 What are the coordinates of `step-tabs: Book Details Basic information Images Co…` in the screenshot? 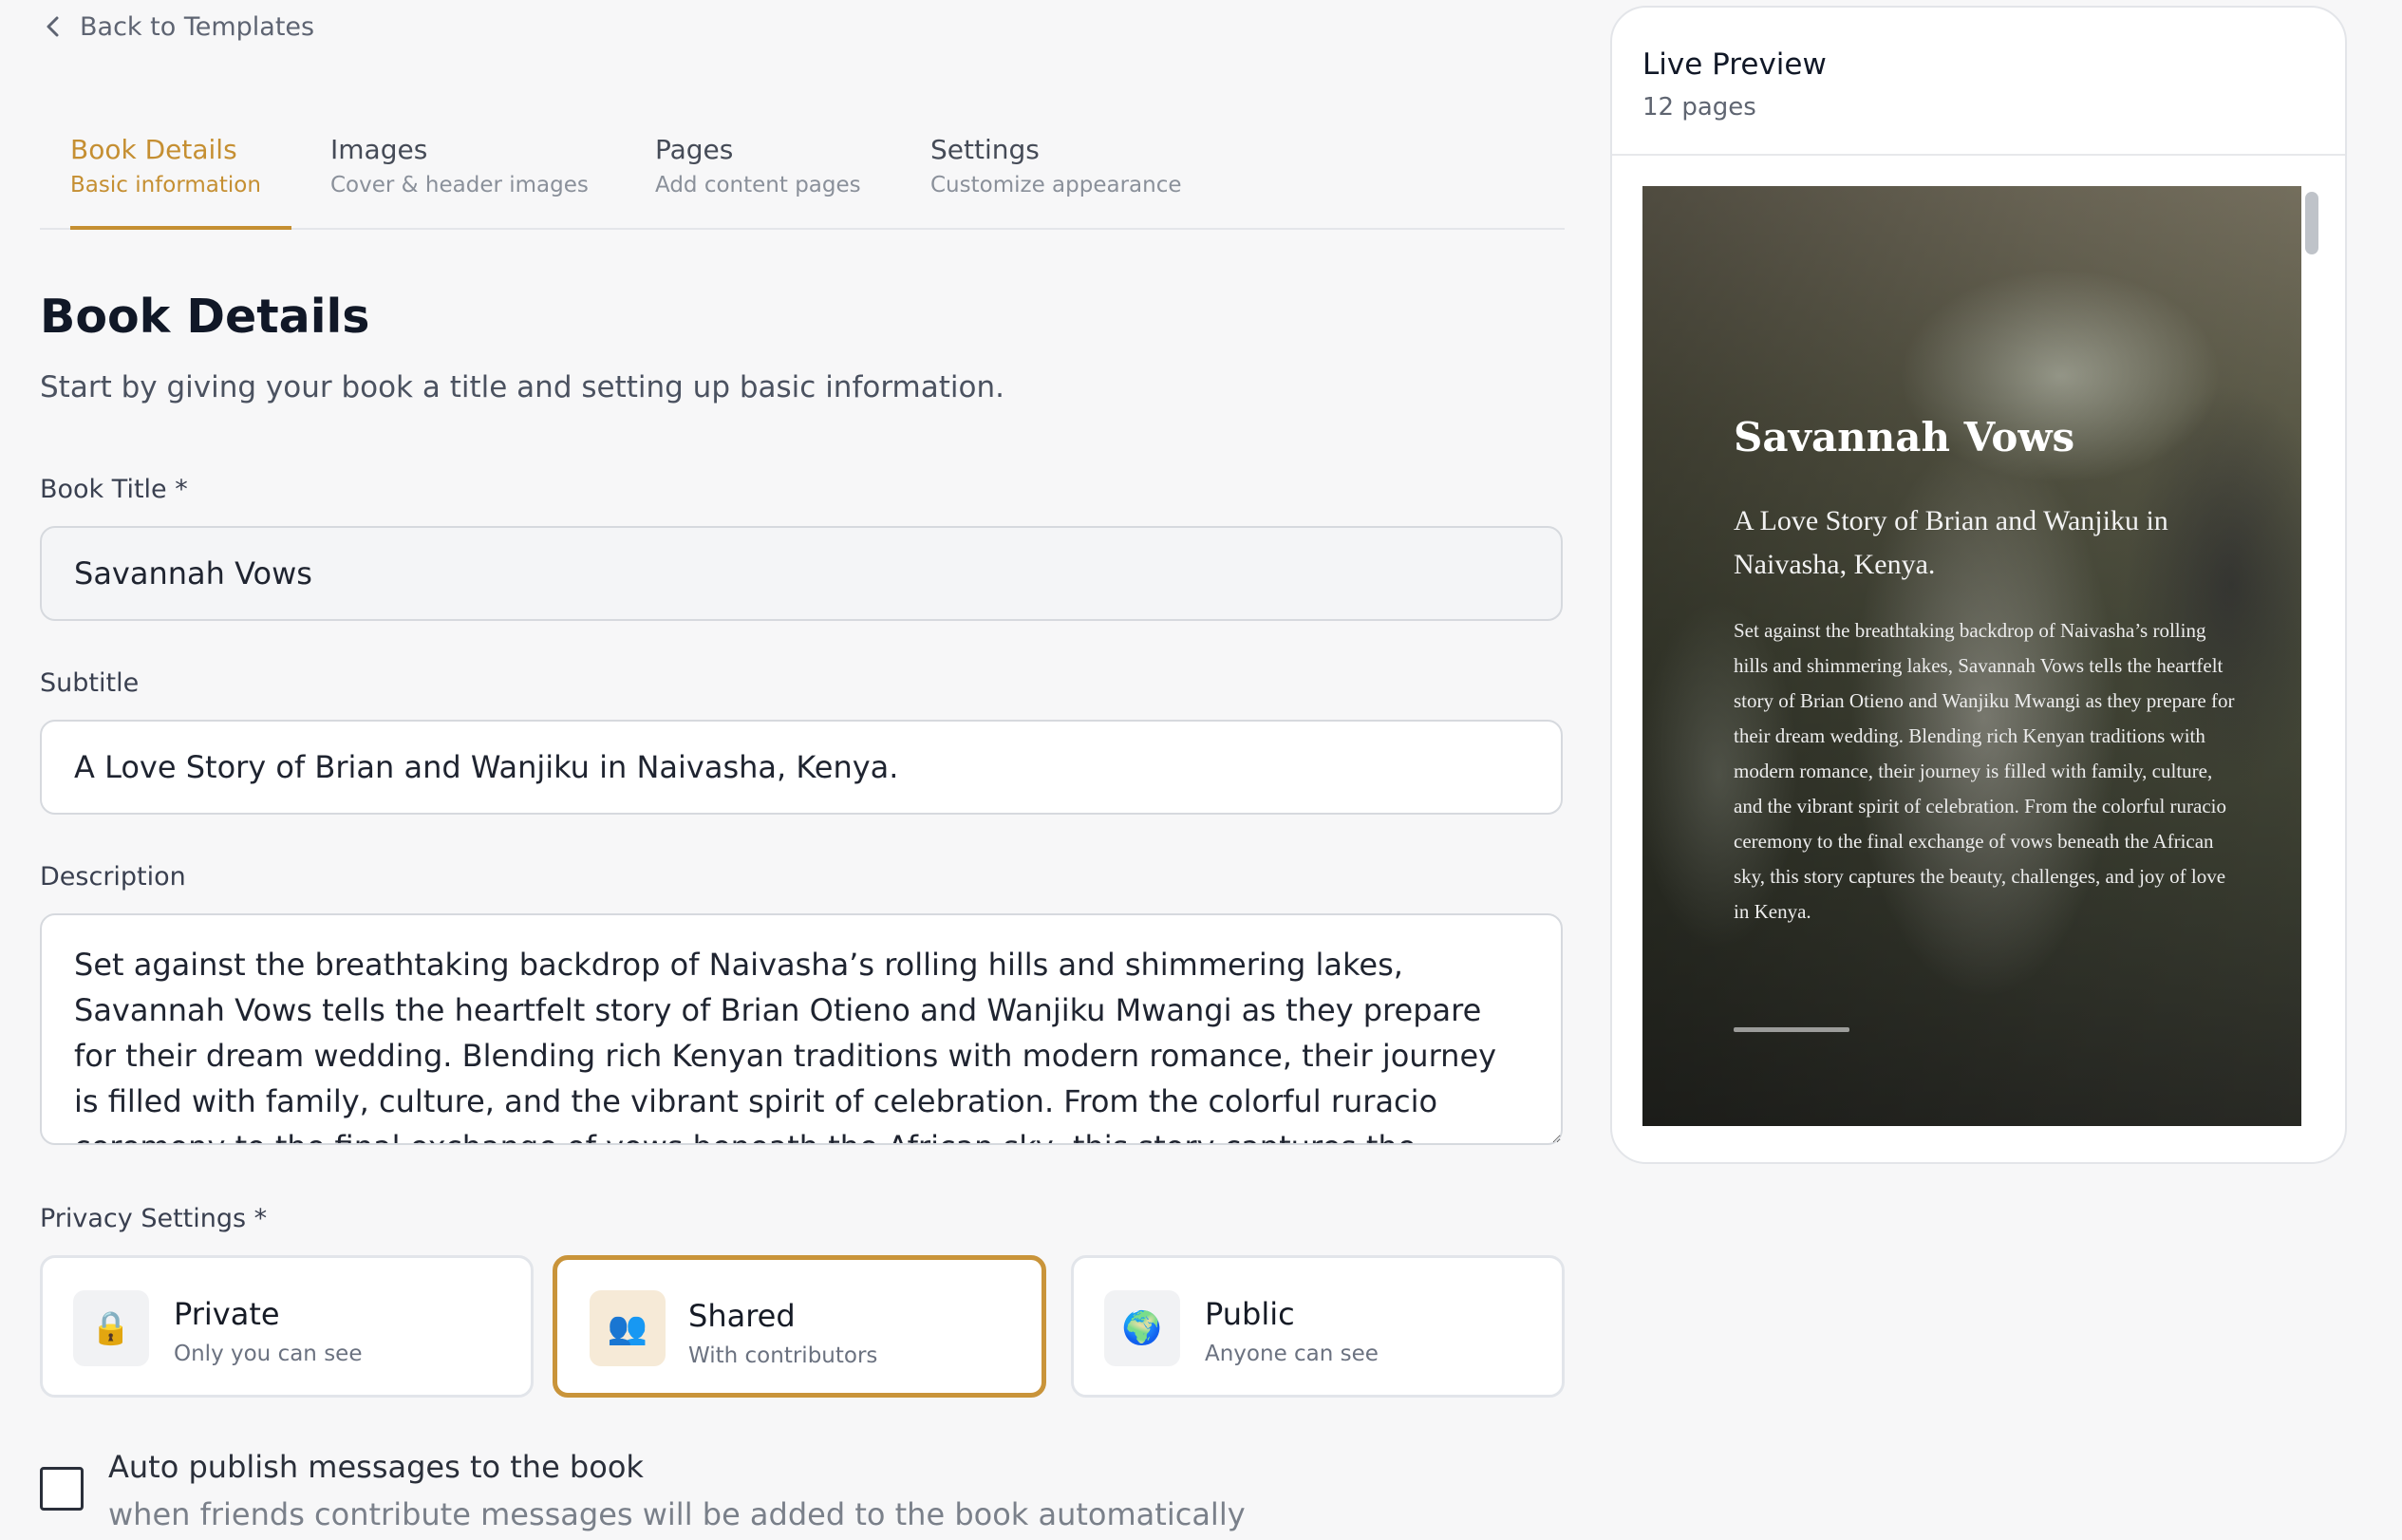 It's located at (802, 182).